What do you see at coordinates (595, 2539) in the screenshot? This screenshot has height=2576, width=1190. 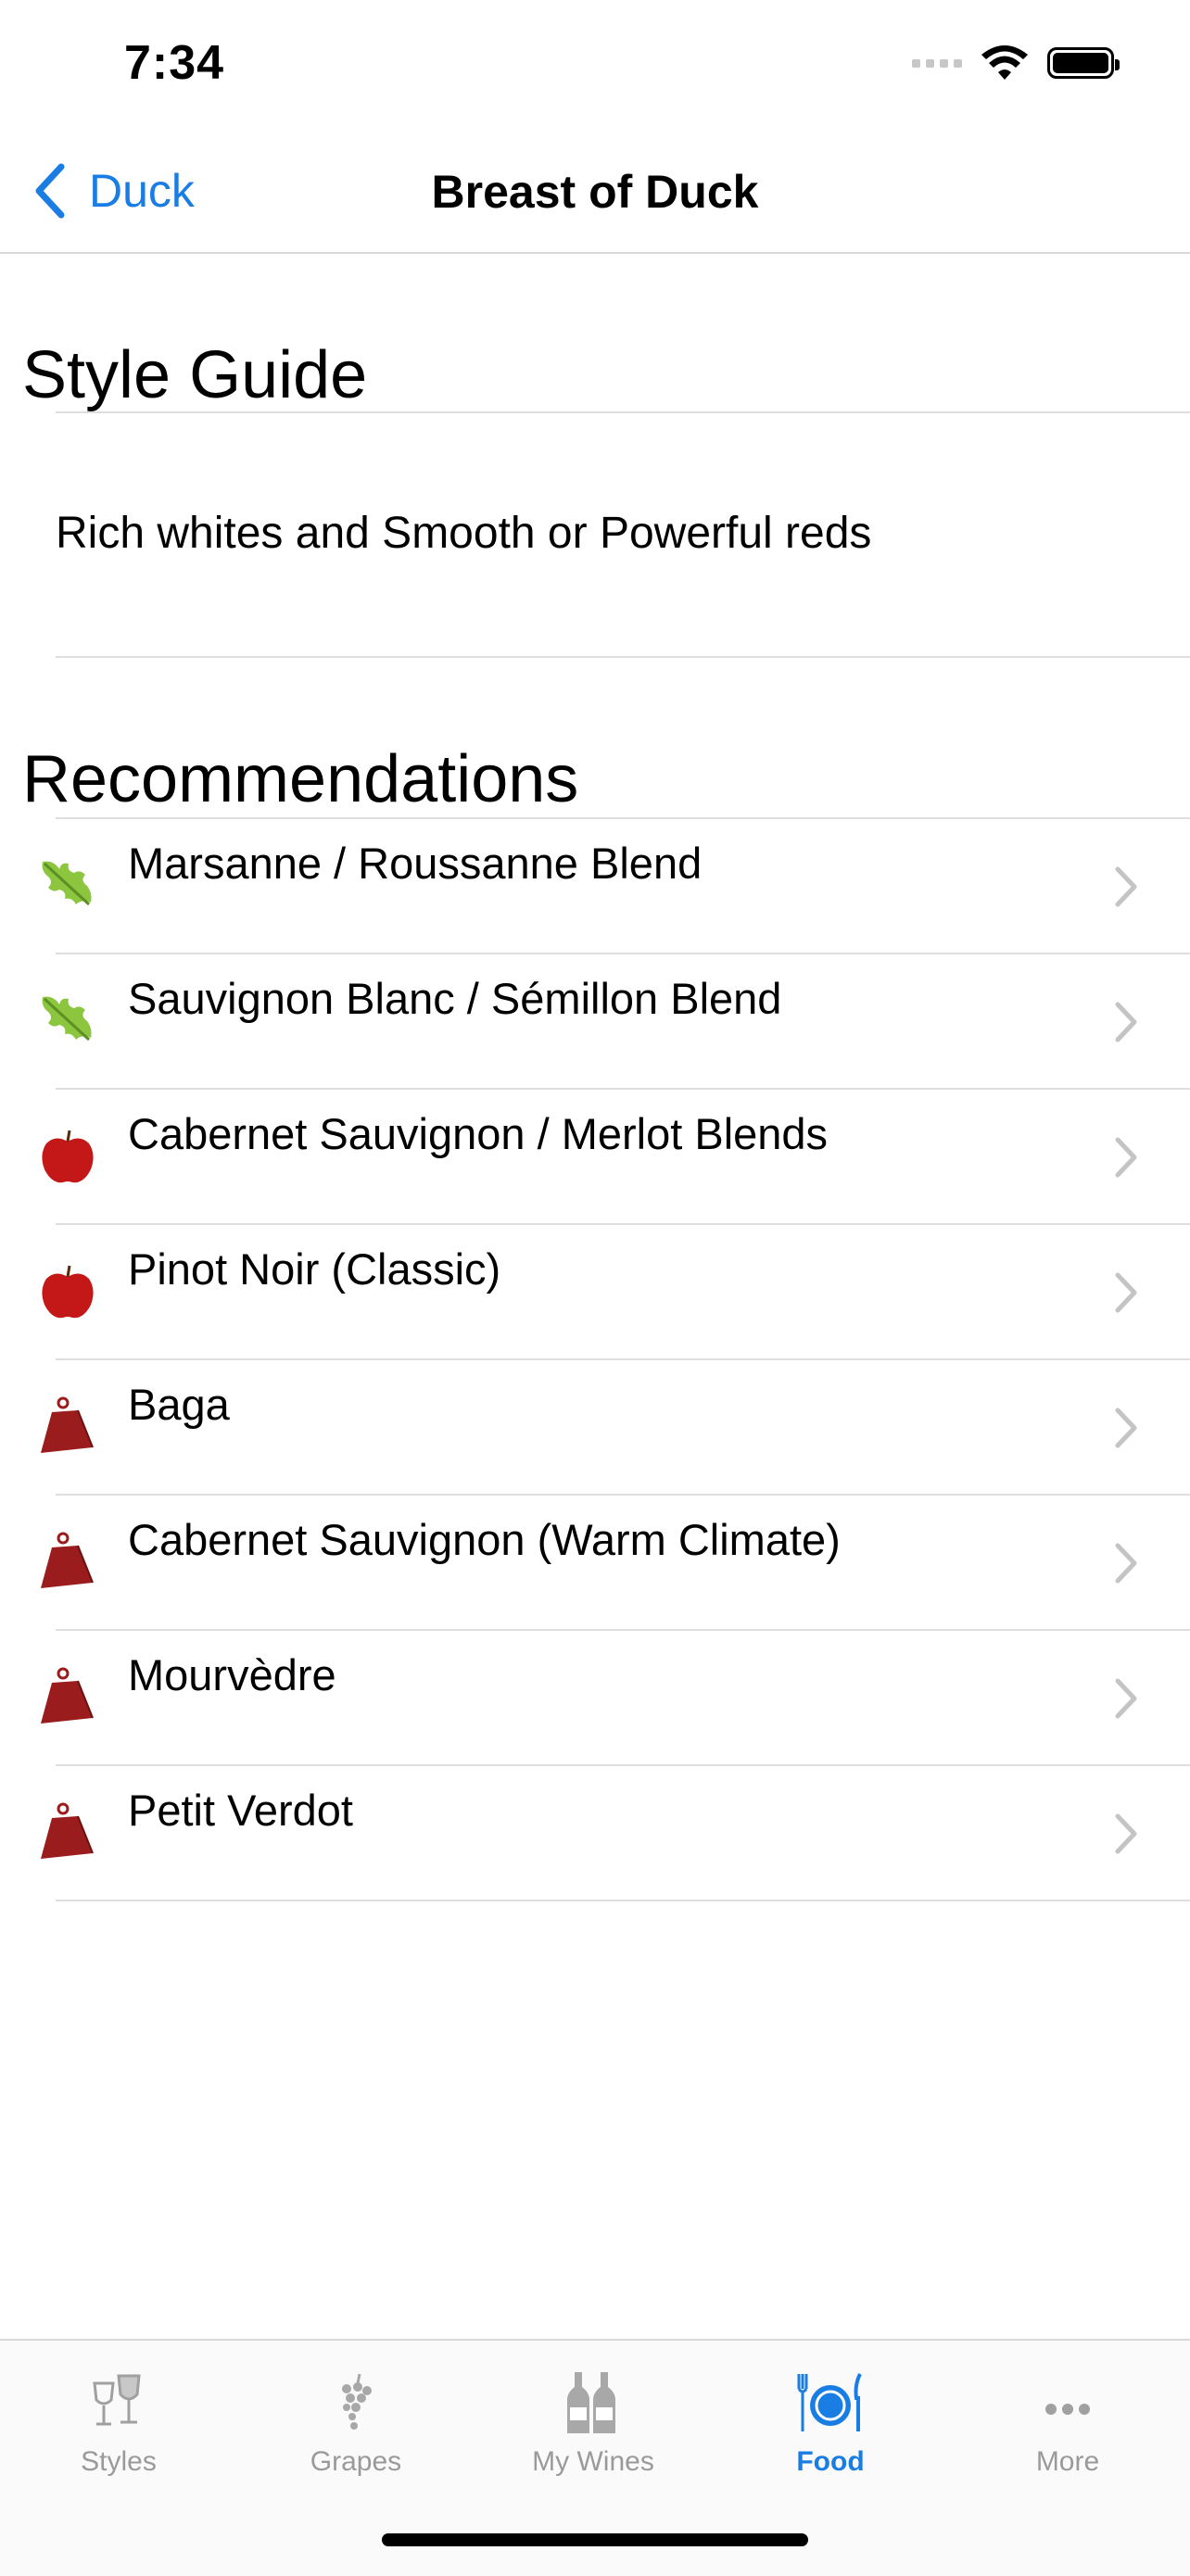 I see `home-indicator` at bounding box center [595, 2539].